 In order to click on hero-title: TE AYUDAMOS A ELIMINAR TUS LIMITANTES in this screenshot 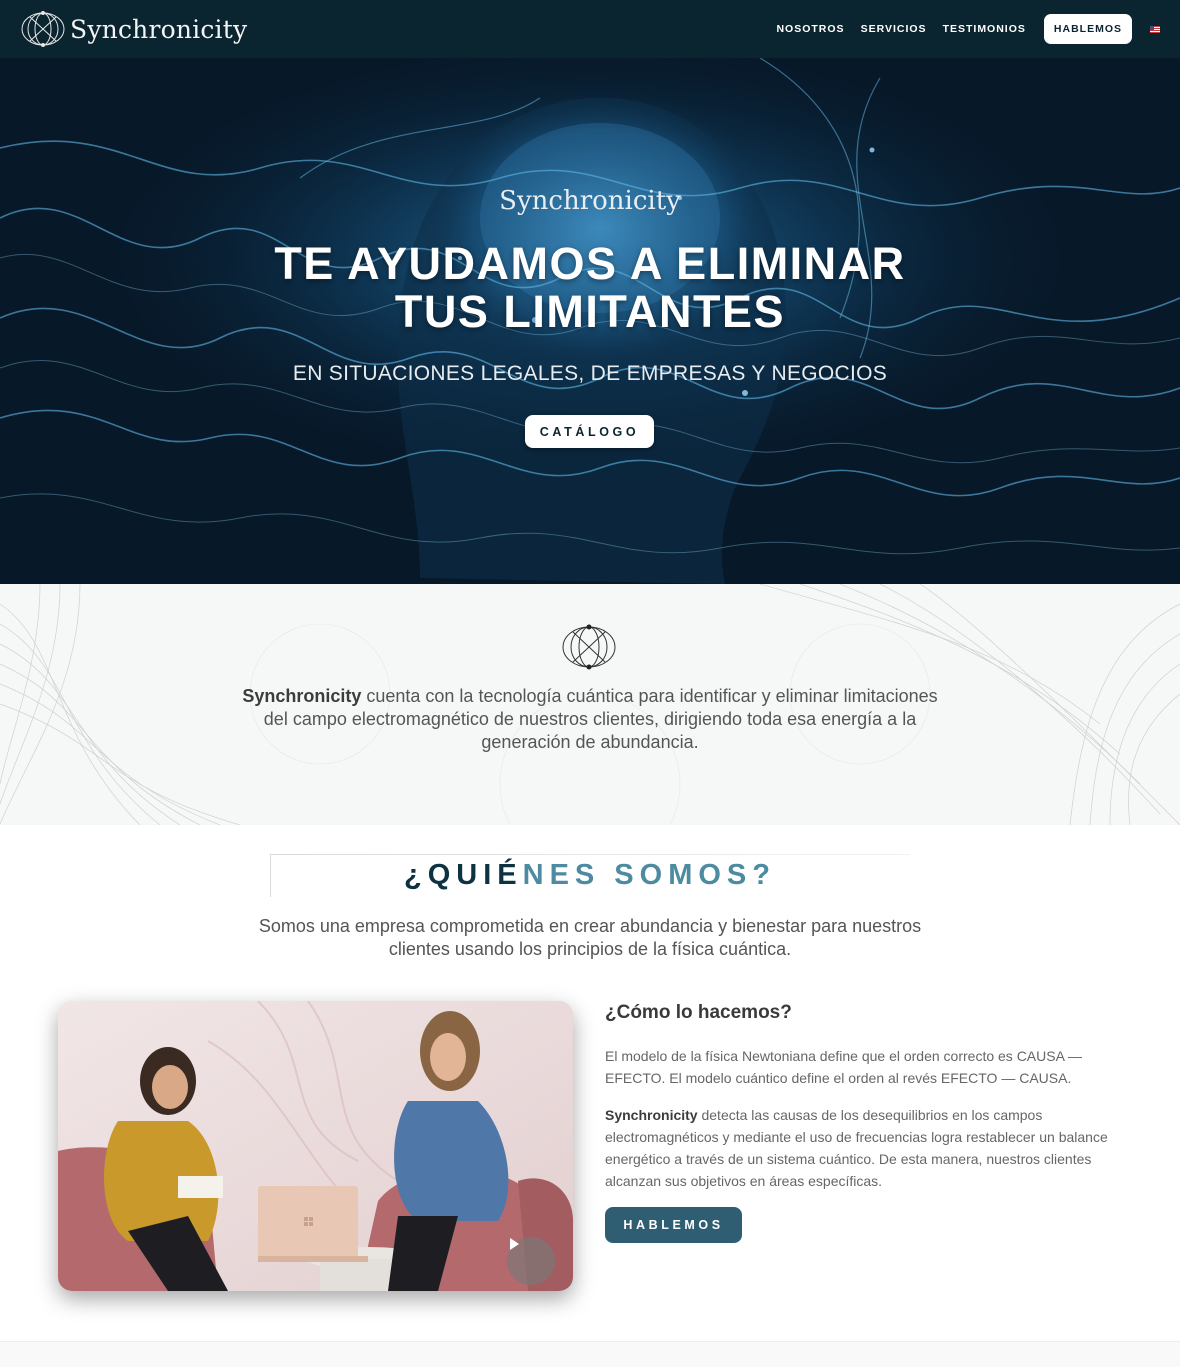, I will do `click(590, 288)`.